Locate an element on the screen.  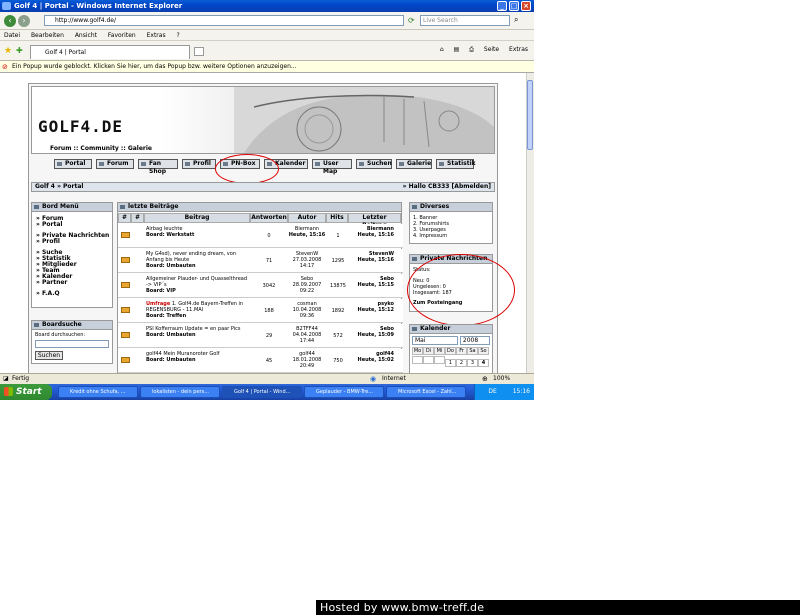
nav-galerie: Galerie is located at coordinates (414, 164).